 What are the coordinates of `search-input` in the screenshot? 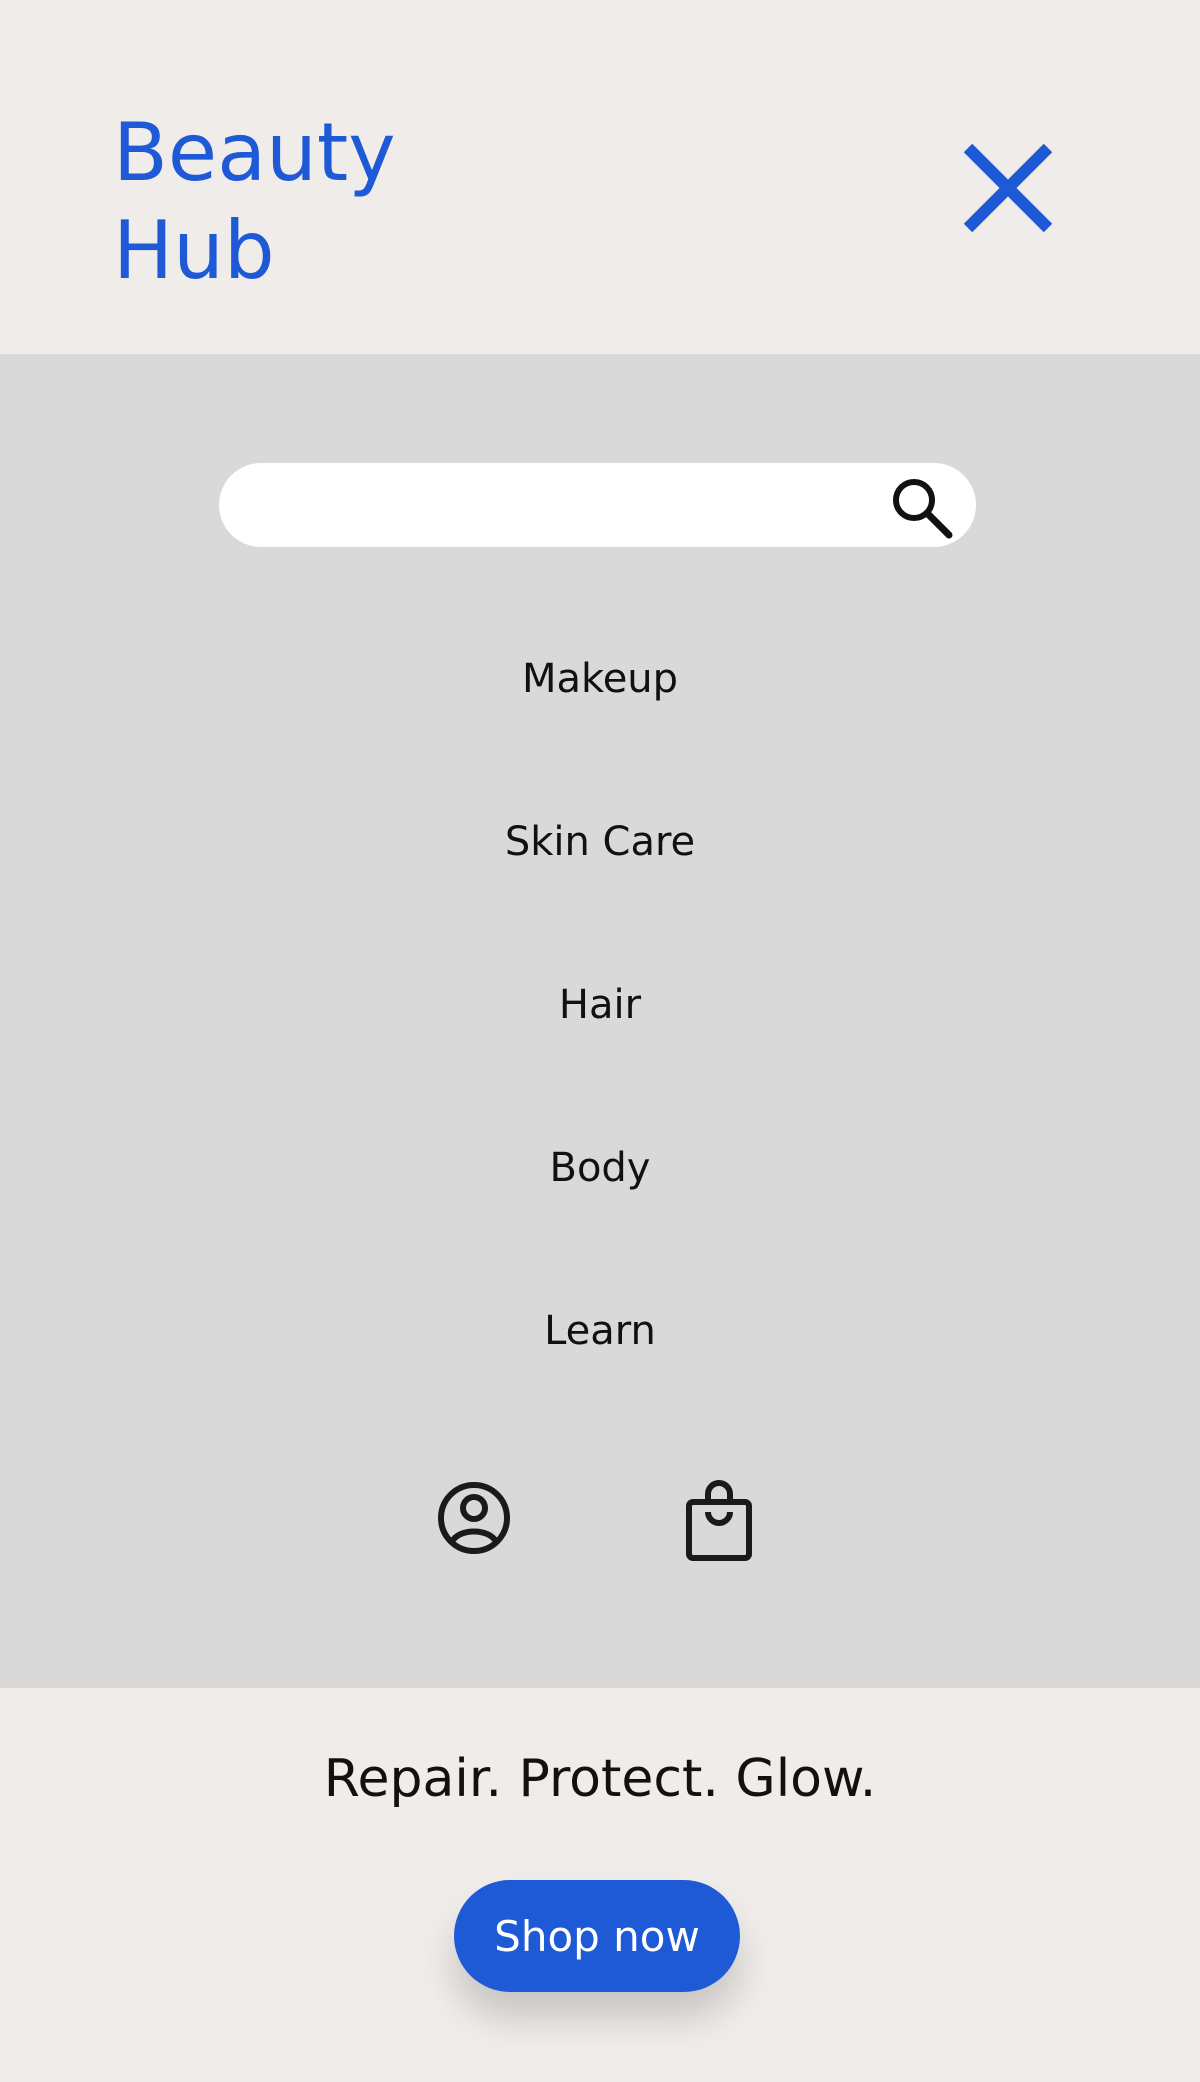 It's located at (565, 506).